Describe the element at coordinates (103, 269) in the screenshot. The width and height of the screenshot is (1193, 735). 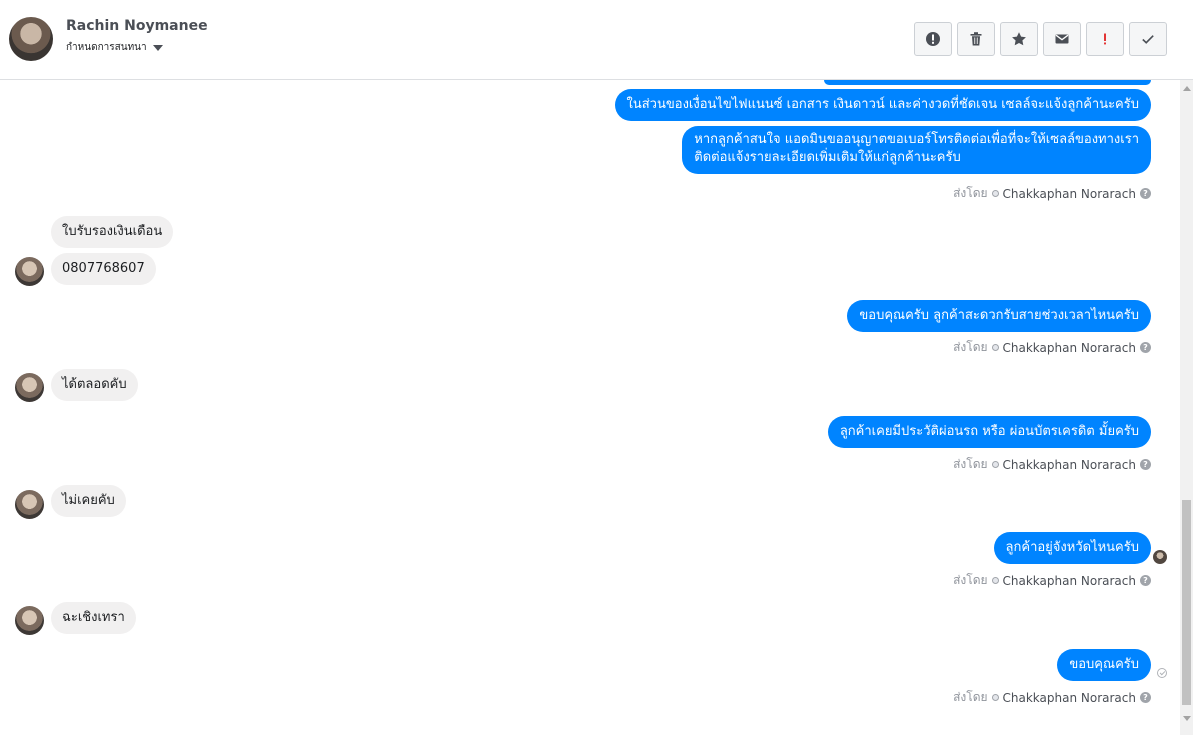
I see `message-bubble-incoming: 0807768607` at that location.